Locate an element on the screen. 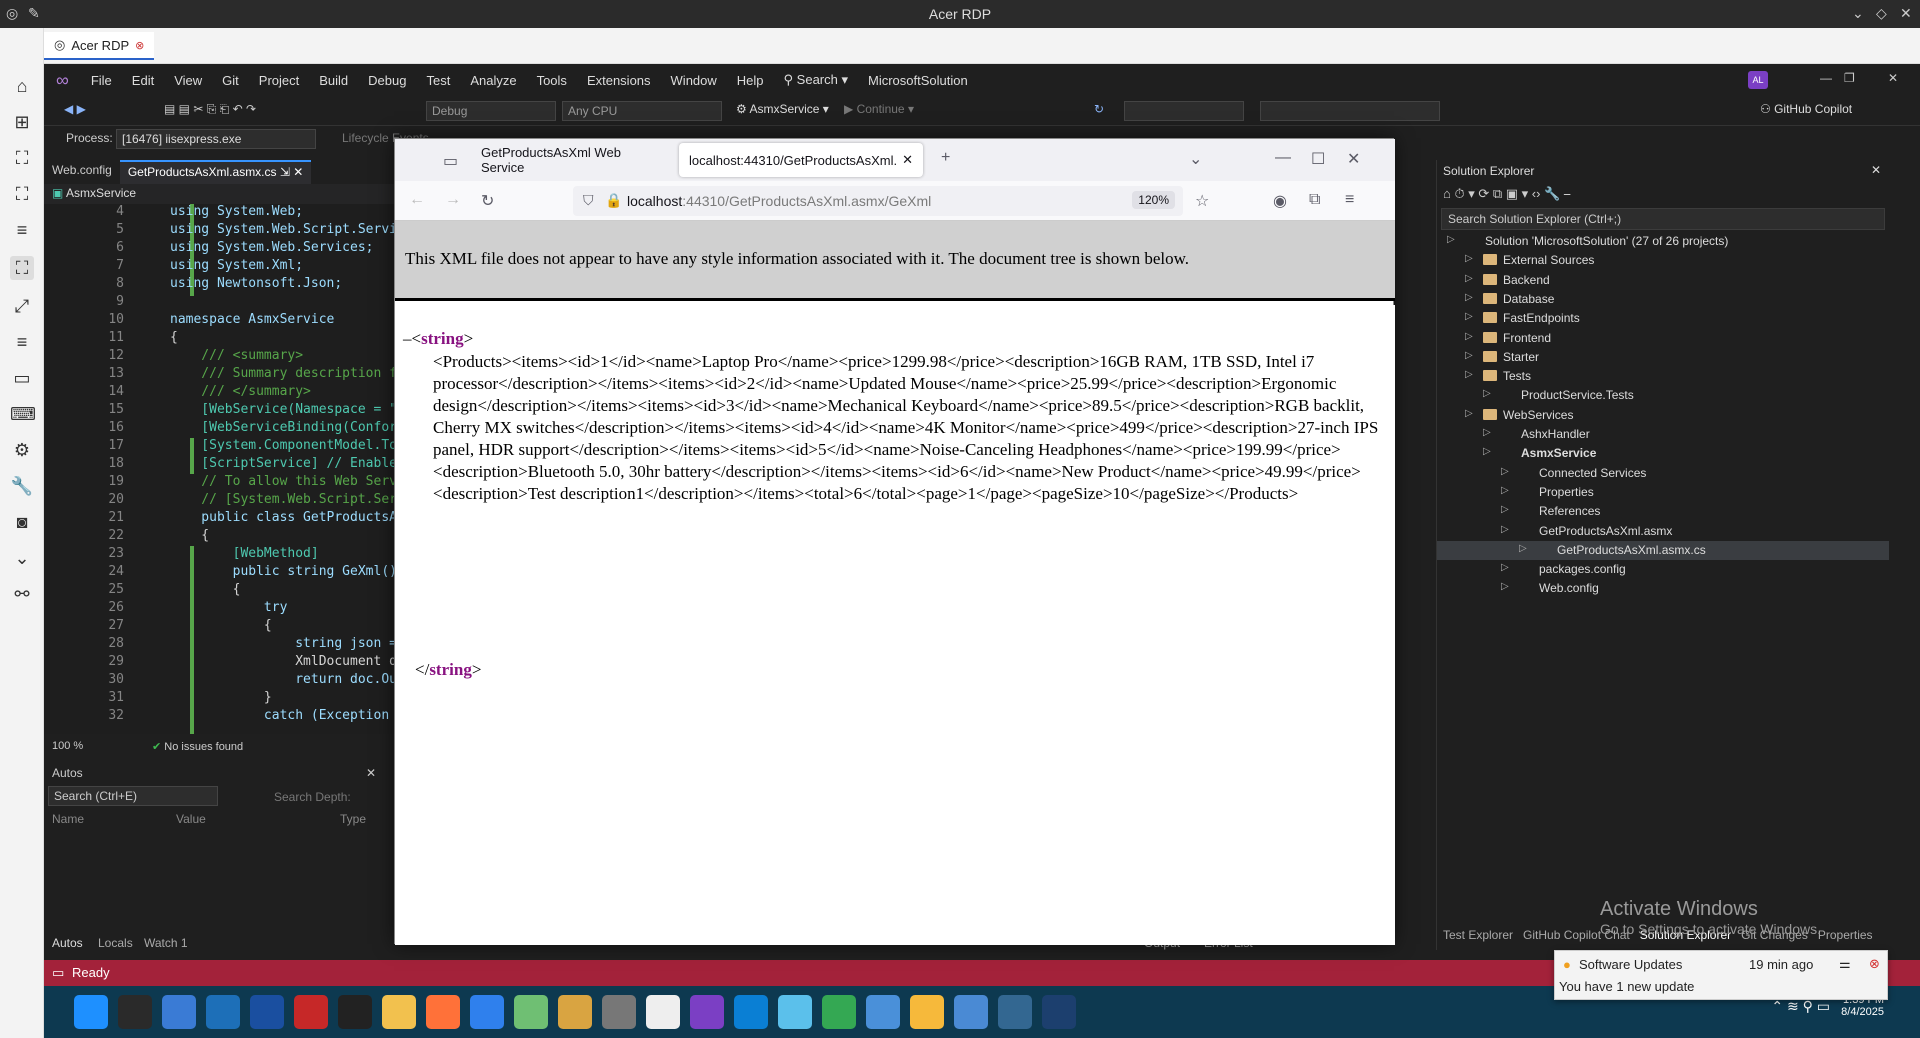 This screenshot has width=1920, height=1038. minimize-icon: — is located at coordinates (1283, 158).